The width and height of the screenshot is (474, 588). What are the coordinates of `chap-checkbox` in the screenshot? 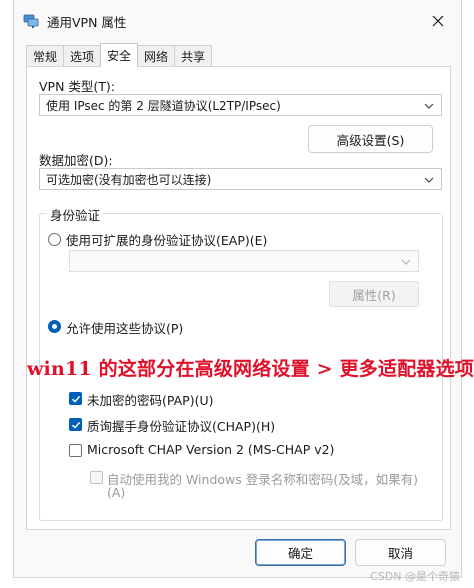 It's located at (75, 424).